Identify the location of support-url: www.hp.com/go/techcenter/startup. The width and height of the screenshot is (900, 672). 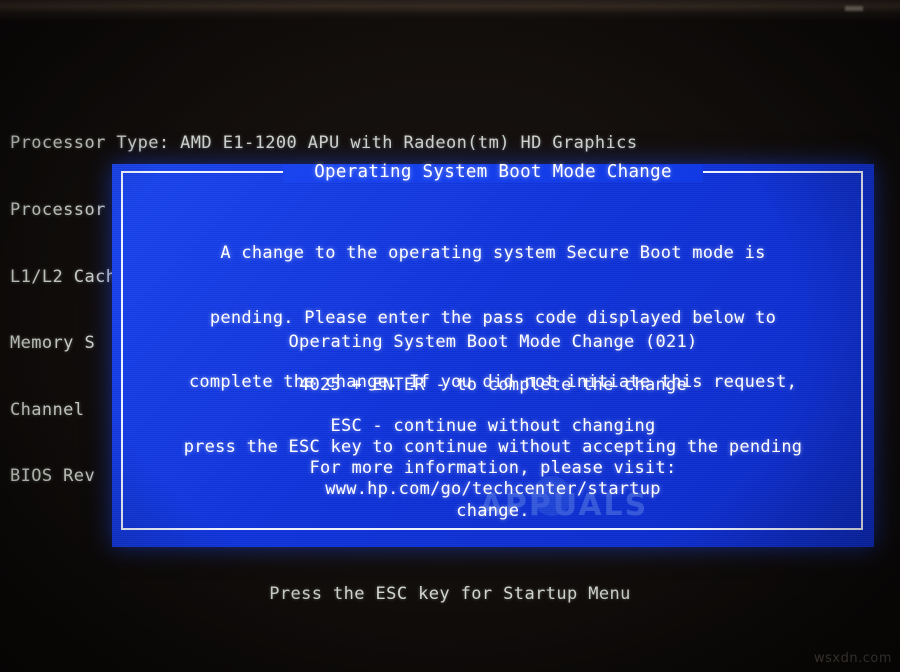
(493, 489).